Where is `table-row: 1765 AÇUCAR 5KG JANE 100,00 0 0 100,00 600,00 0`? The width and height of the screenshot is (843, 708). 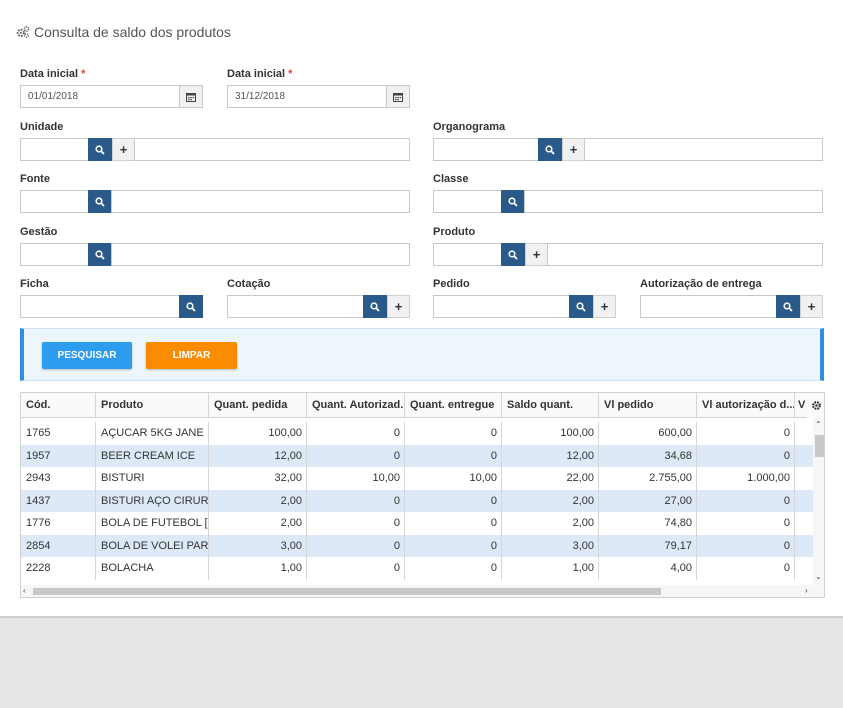
table-row: 1765 AÇUCAR 5KG JANE 100,00 0 0 100,00 600,00 0 is located at coordinates (417, 433).